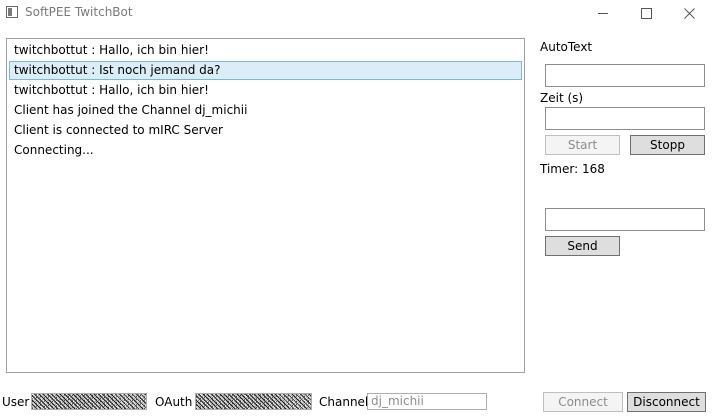 The image size is (712, 417). I want to click on message-input, so click(625, 219).